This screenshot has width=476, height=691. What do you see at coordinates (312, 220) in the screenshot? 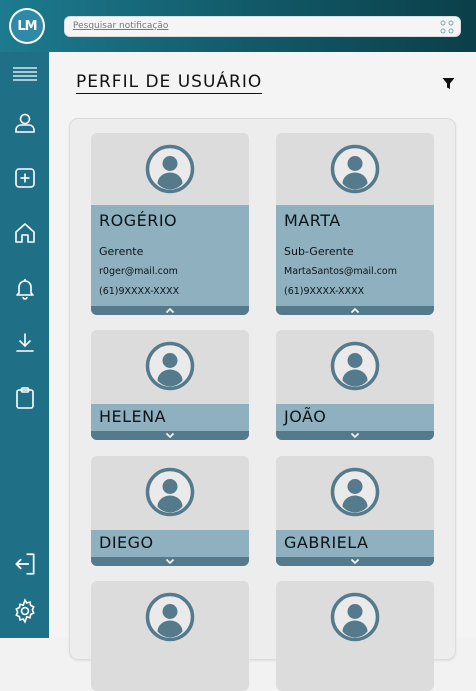
I see `user-name: MARTA` at bounding box center [312, 220].